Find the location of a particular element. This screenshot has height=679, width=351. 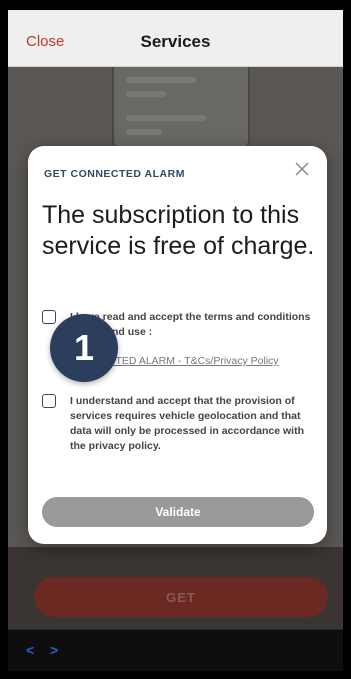

nav-forward-button: > is located at coordinates (54, 650).